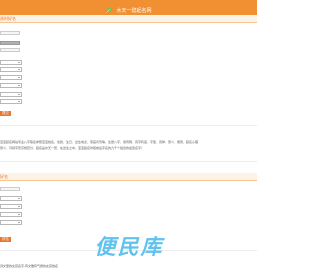 The height and width of the screenshot is (269, 320). What do you see at coordinates (129, 247) in the screenshot?
I see `watermark-logo: 便民库` at bounding box center [129, 247].